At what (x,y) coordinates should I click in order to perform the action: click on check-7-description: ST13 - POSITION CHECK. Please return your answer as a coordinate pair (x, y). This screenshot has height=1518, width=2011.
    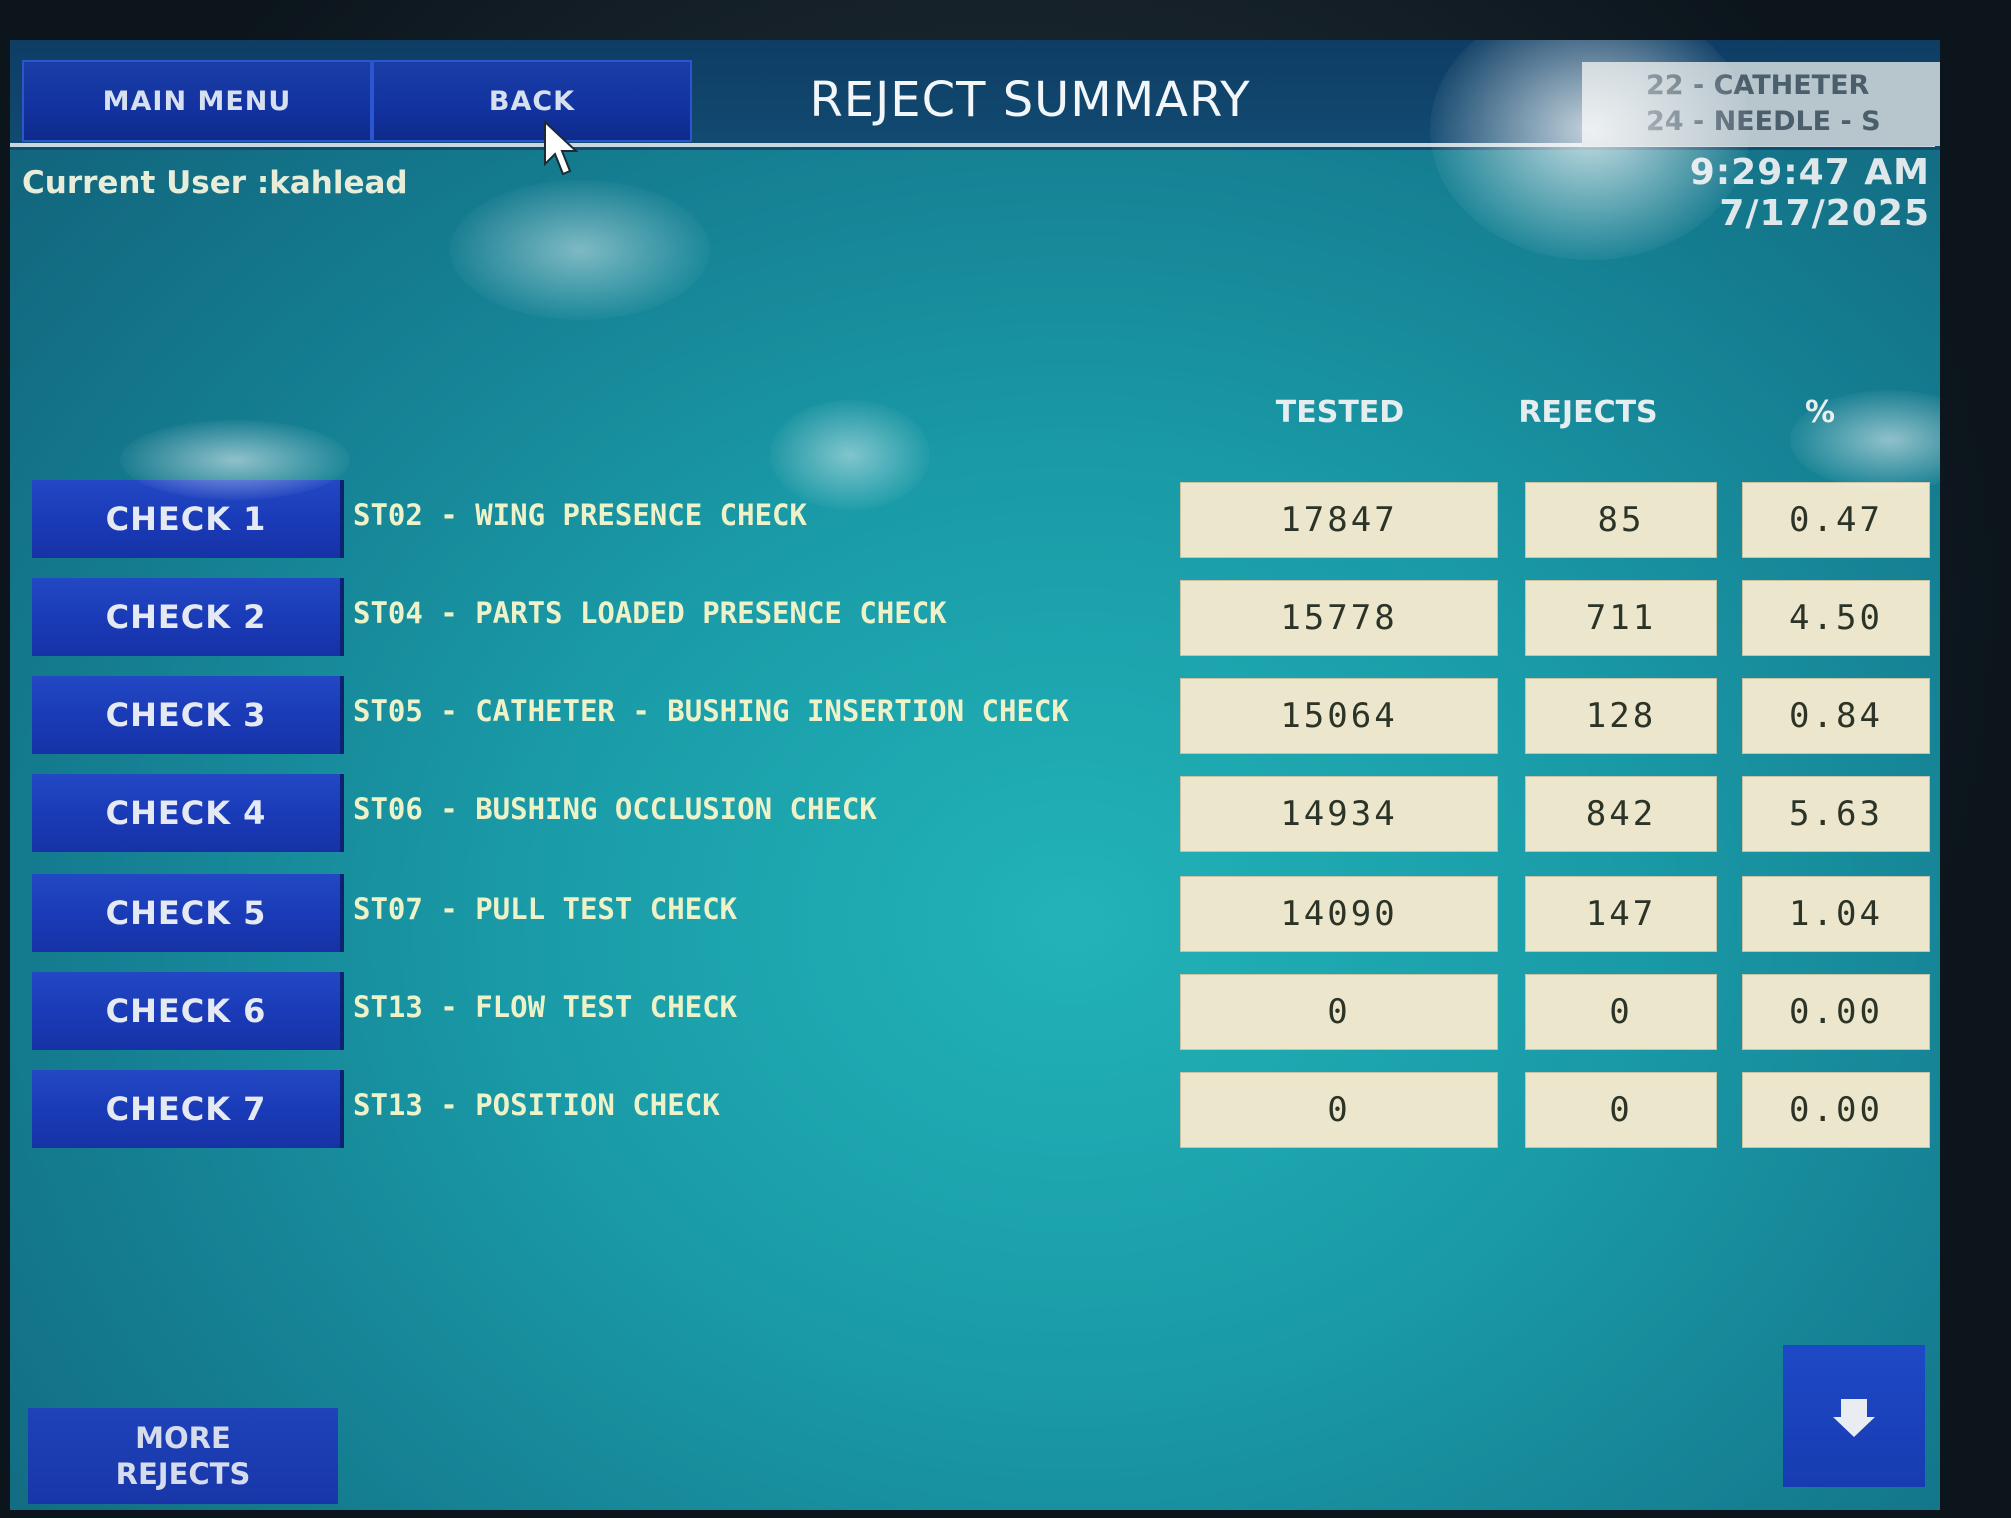
    Looking at the image, I should click on (536, 1105).